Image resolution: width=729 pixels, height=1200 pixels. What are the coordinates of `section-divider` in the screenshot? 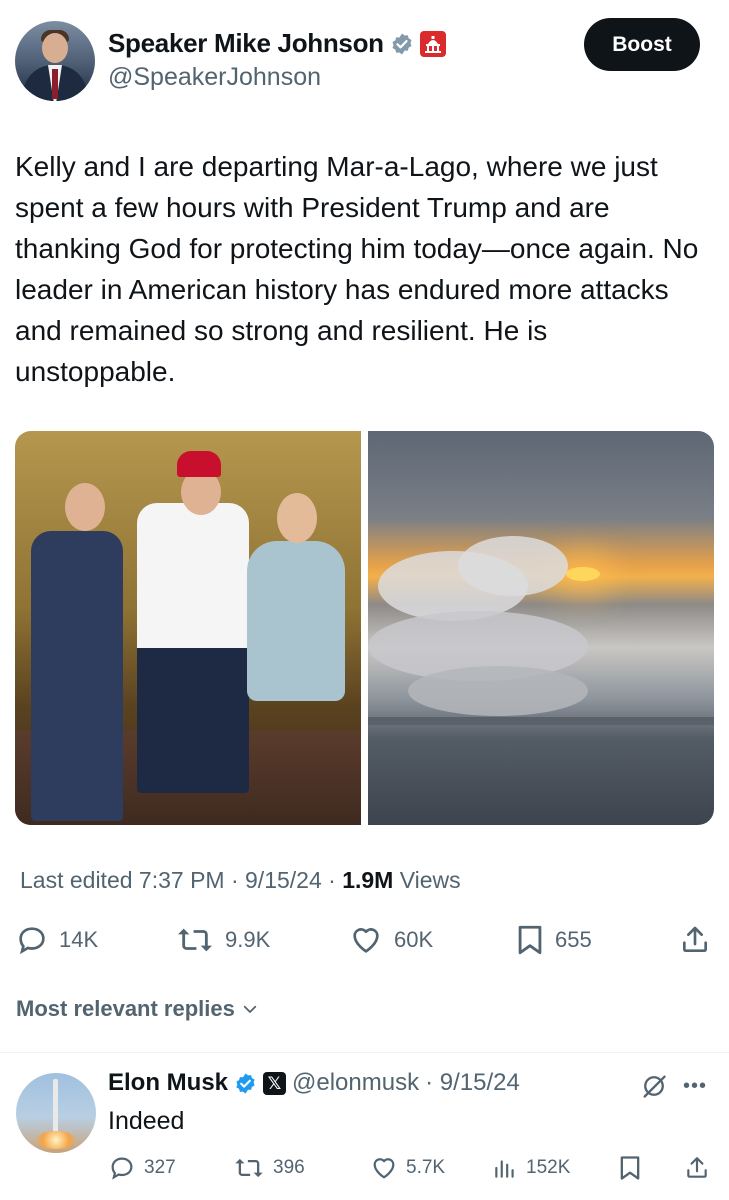 It's located at (364, 1052).